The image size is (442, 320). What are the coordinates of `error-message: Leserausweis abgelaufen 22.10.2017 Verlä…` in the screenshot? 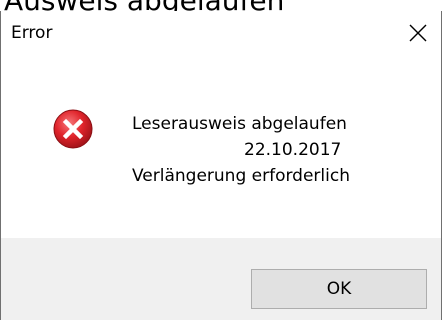 It's located at (241, 150).